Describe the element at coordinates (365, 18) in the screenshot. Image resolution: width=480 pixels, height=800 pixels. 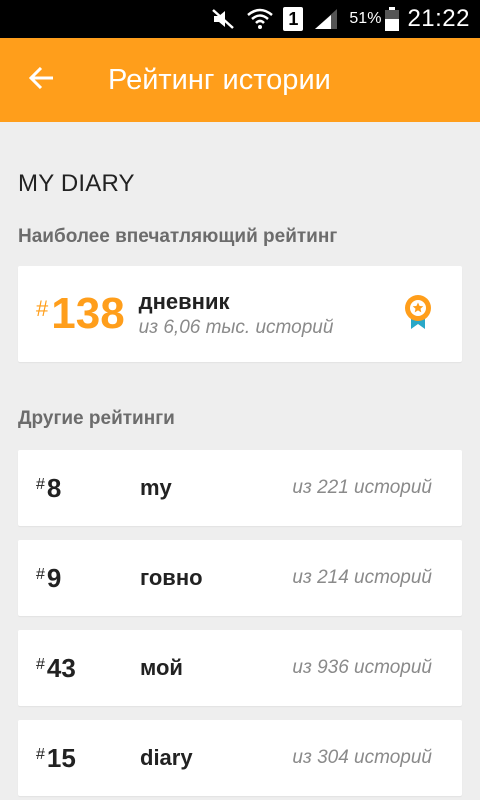
I see `battery-percent: 51%` at that location.